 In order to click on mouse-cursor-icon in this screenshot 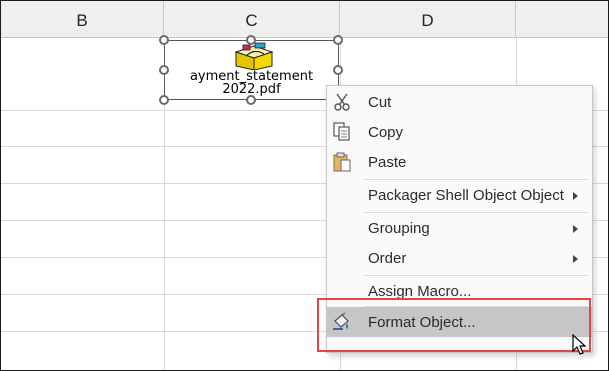, I will do `click(579, 344)`.